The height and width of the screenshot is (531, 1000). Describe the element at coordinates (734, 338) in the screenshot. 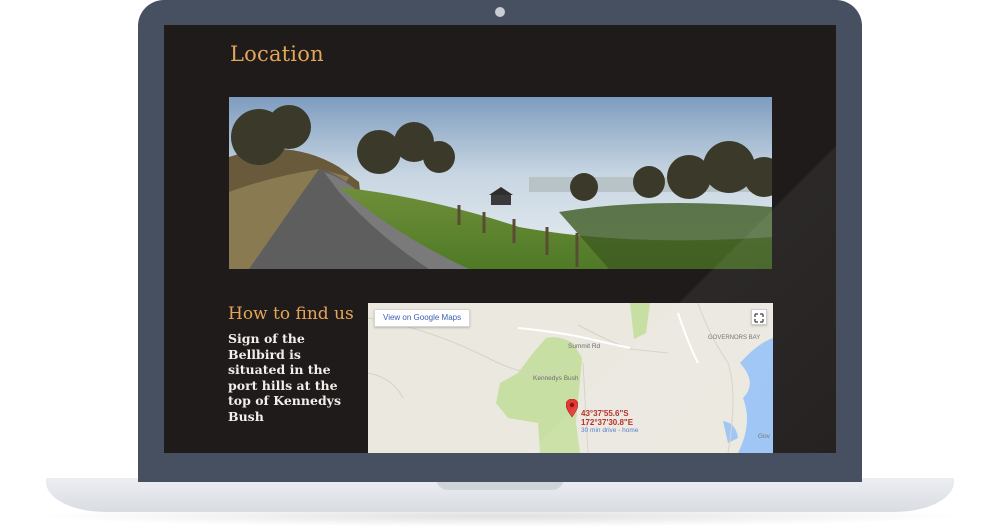

I see `map-label-suburb: GOVERNORS BAY` at that location.